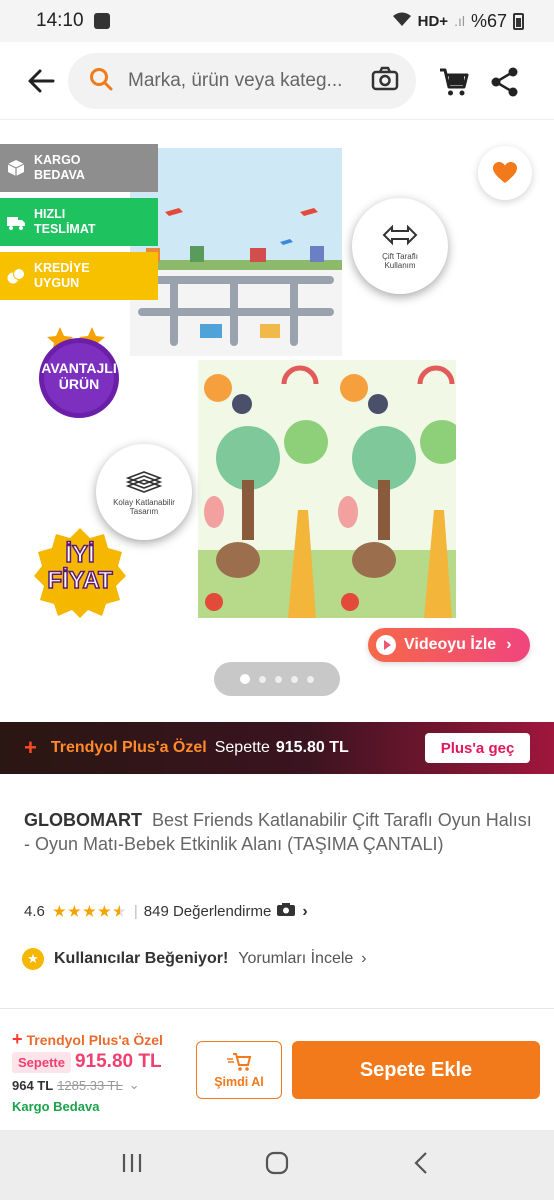 The image size is (554, 1200). I want to click on recent-apps-icon, so click(132, 1162).